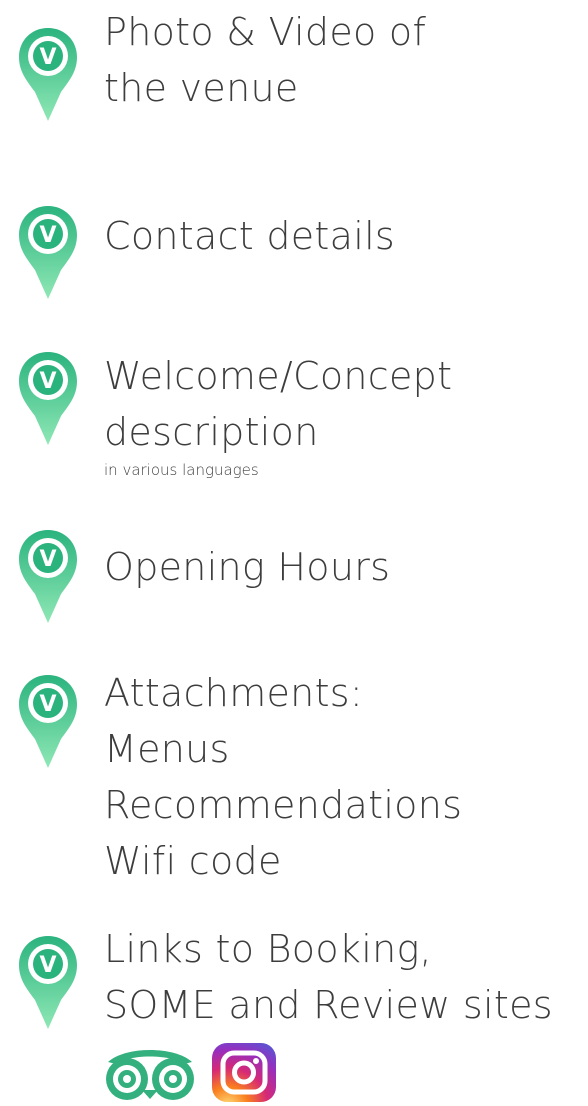 The height and width of the screenshot is (1106, 588). Describe the element at coordinates (250, 236) in the screenshot. I see `feature-contact-line-1: Contact details` at that location.